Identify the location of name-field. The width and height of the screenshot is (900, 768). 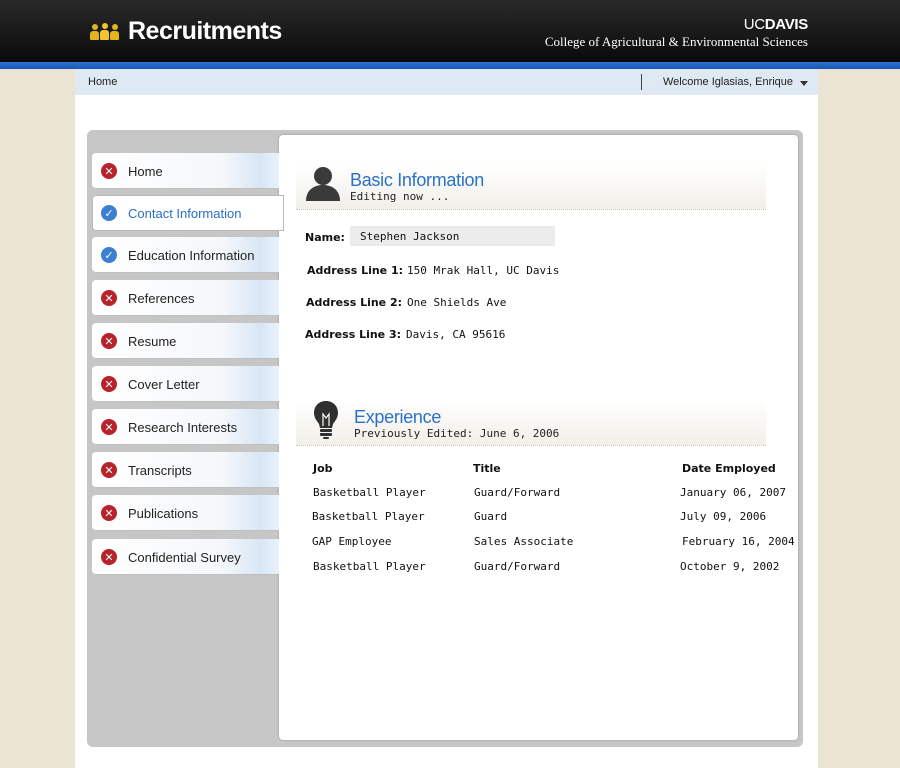
(452, 236).